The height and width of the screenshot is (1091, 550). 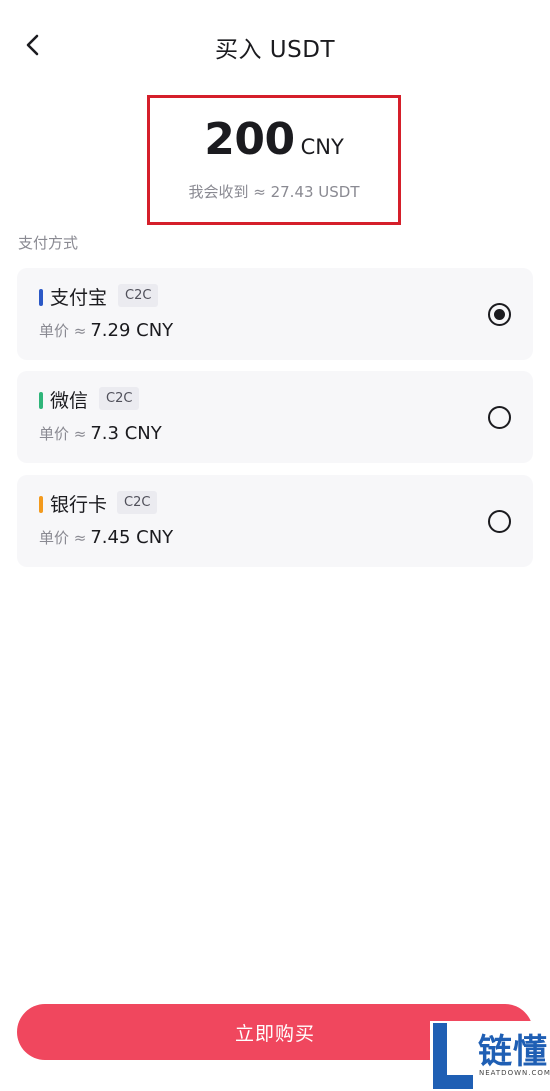 I want to click on section-label-payment: 支付方式, so click(x=48, y=243).